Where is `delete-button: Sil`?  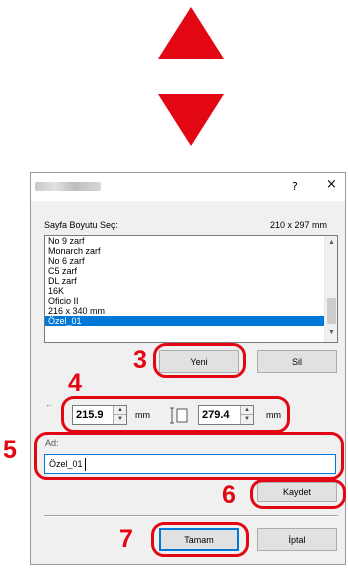 delete-button: Sil is located at coordinates (297, 361).